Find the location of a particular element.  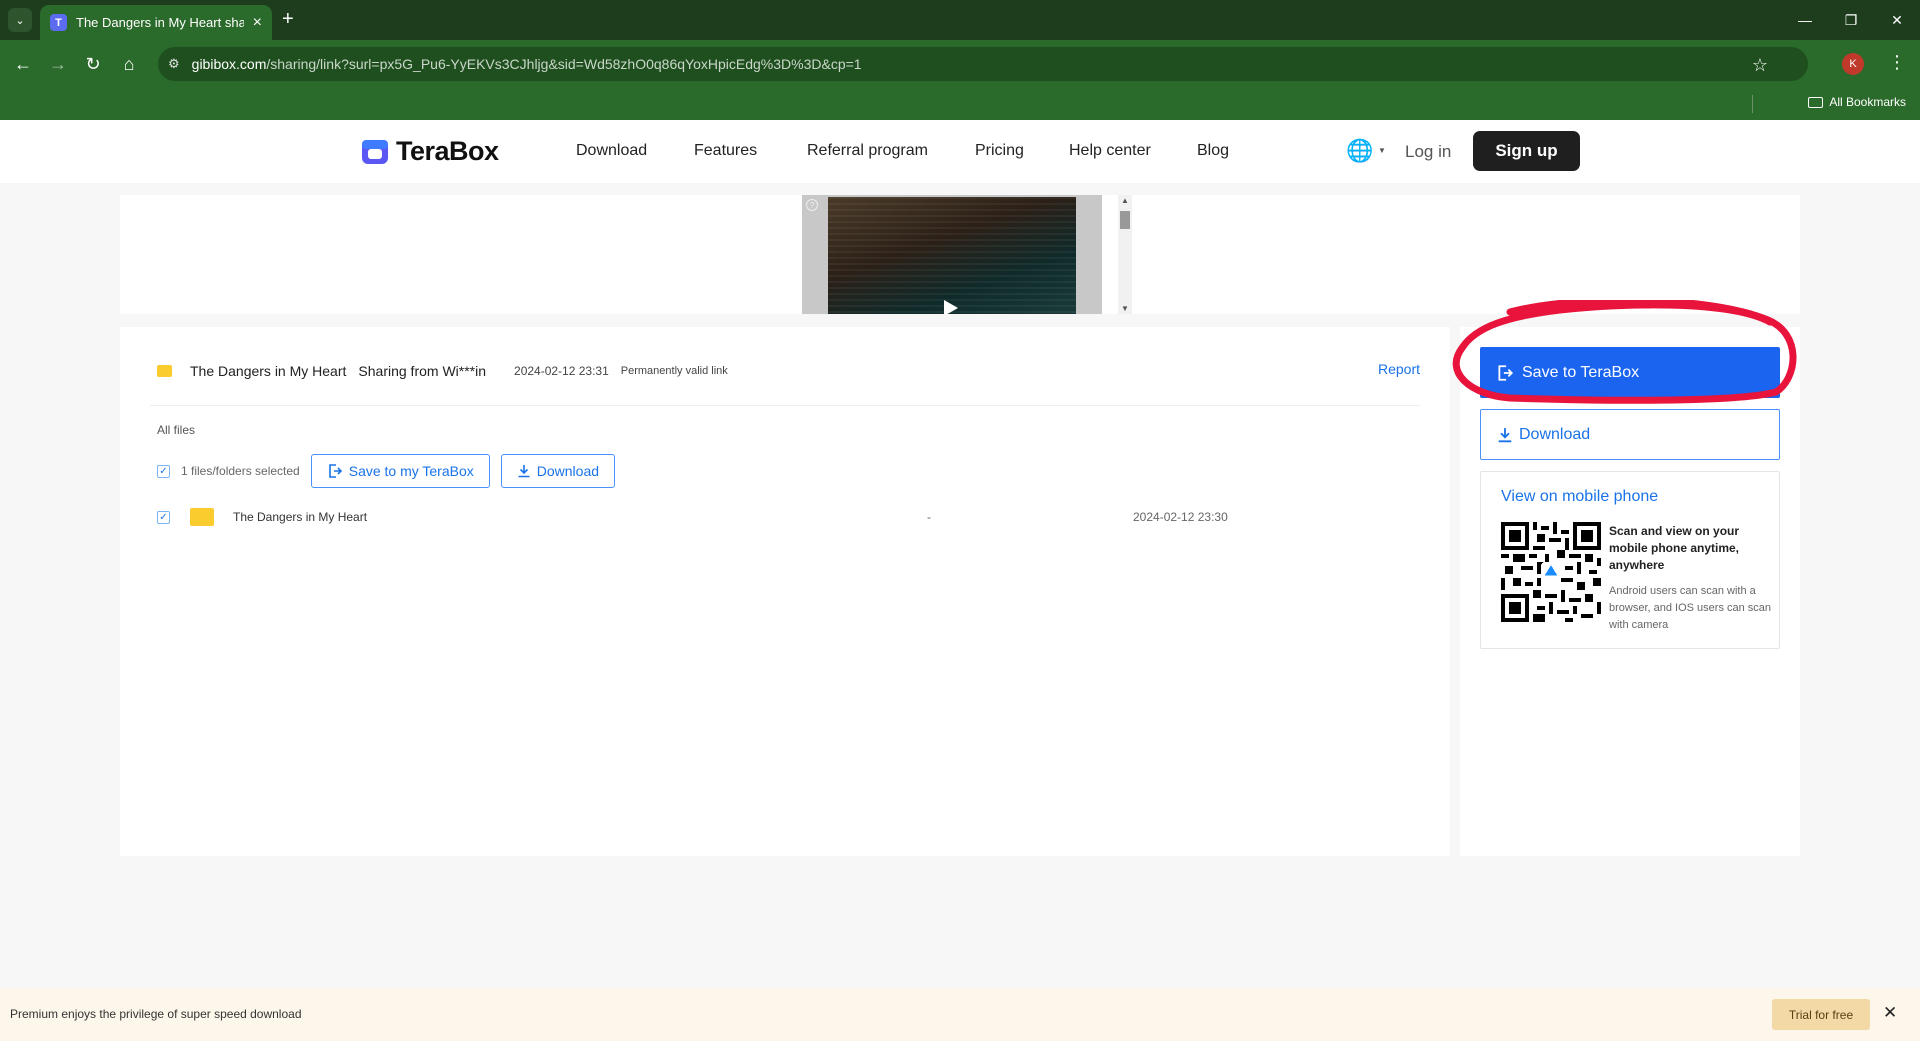

tab-title: The Dangers in My Heart shared is located at coordinates (160, 22).